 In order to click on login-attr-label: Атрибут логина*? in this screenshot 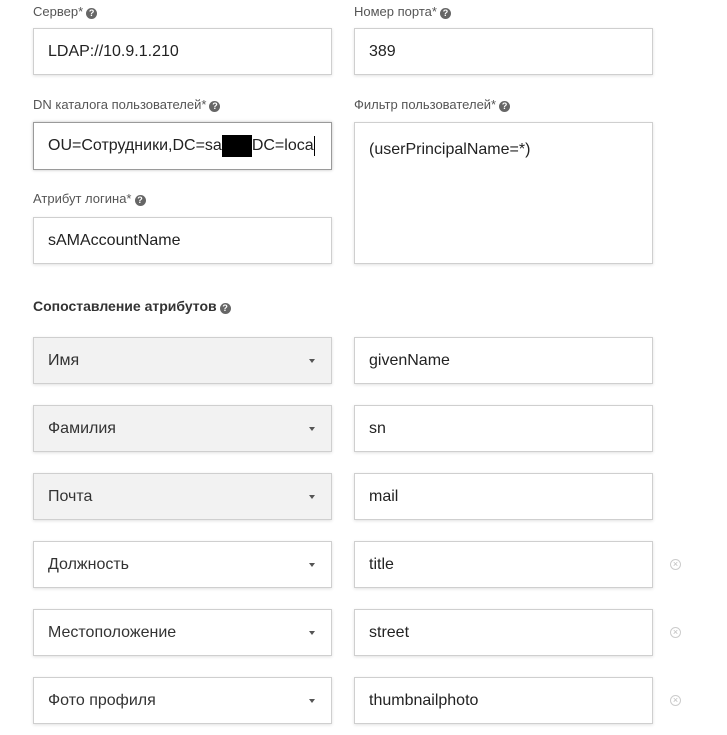, I will do `click(89, 199)`.